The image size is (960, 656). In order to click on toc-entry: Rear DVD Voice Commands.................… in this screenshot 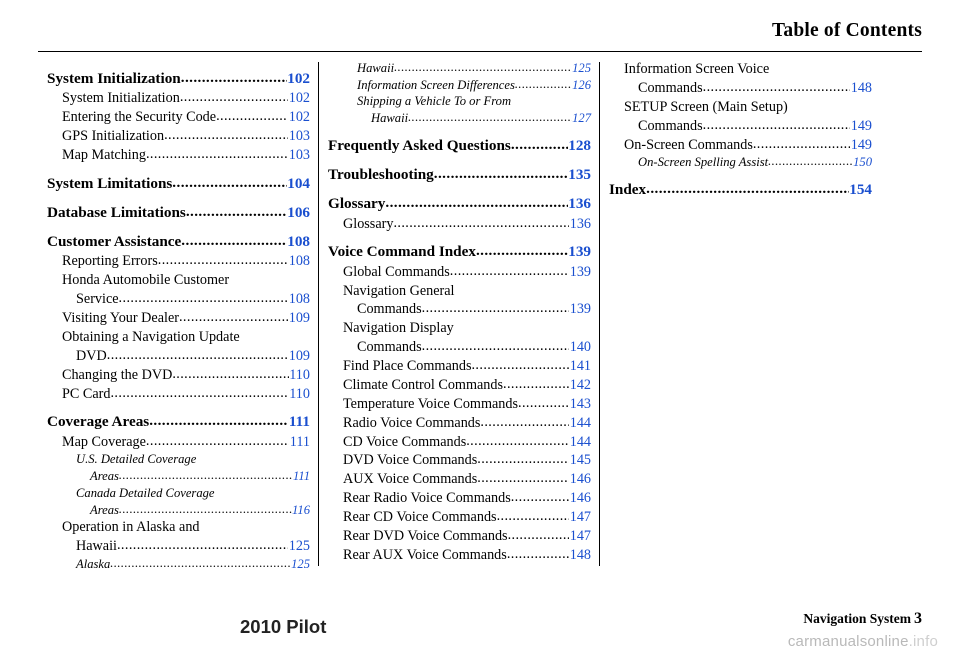, I will do `click(459, 536)`.